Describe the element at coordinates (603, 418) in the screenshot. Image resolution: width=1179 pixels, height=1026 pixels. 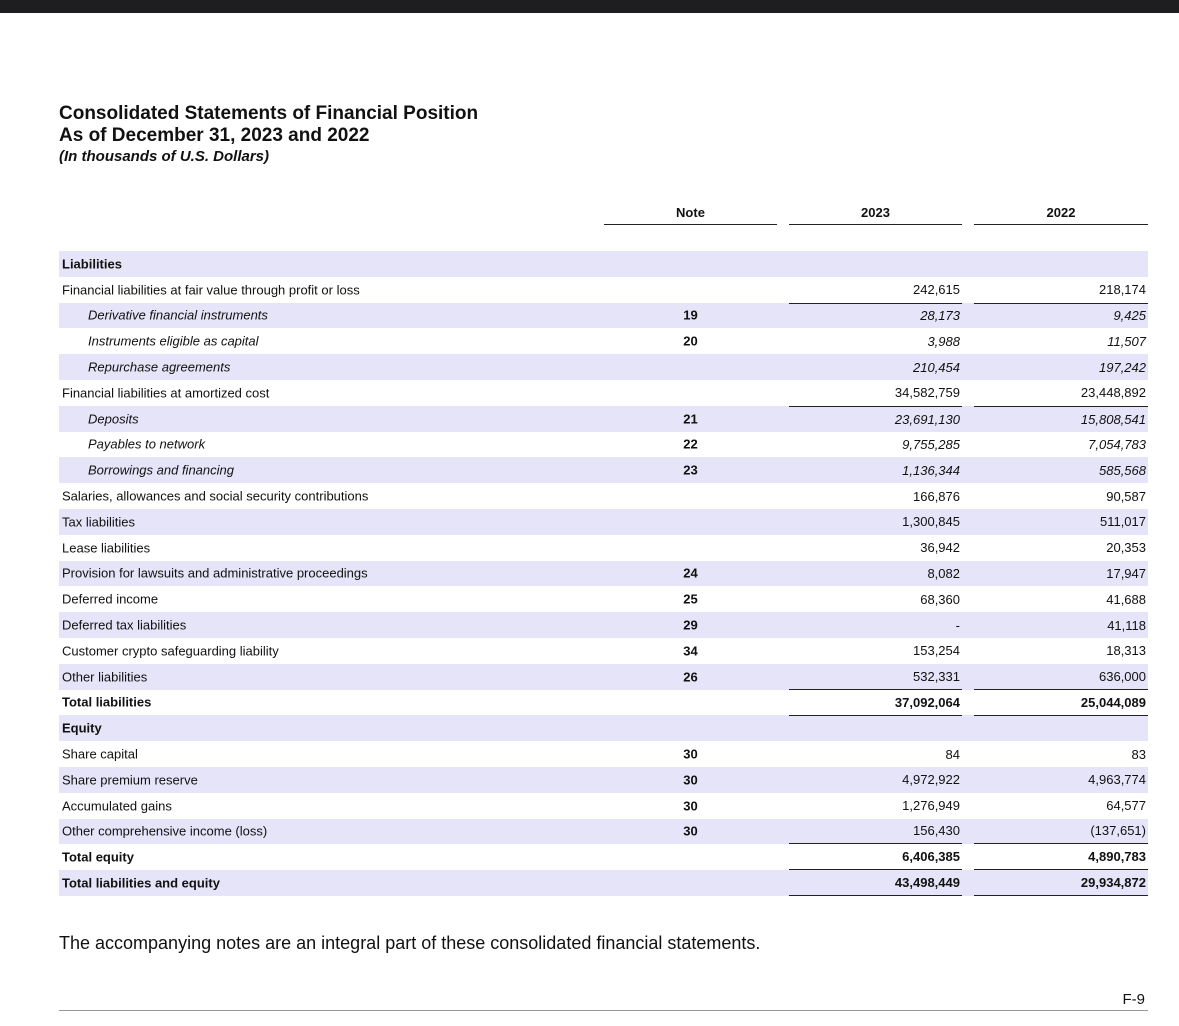
I see `table-row: Deposits 21 23,691,130 15,808,541` at that location.